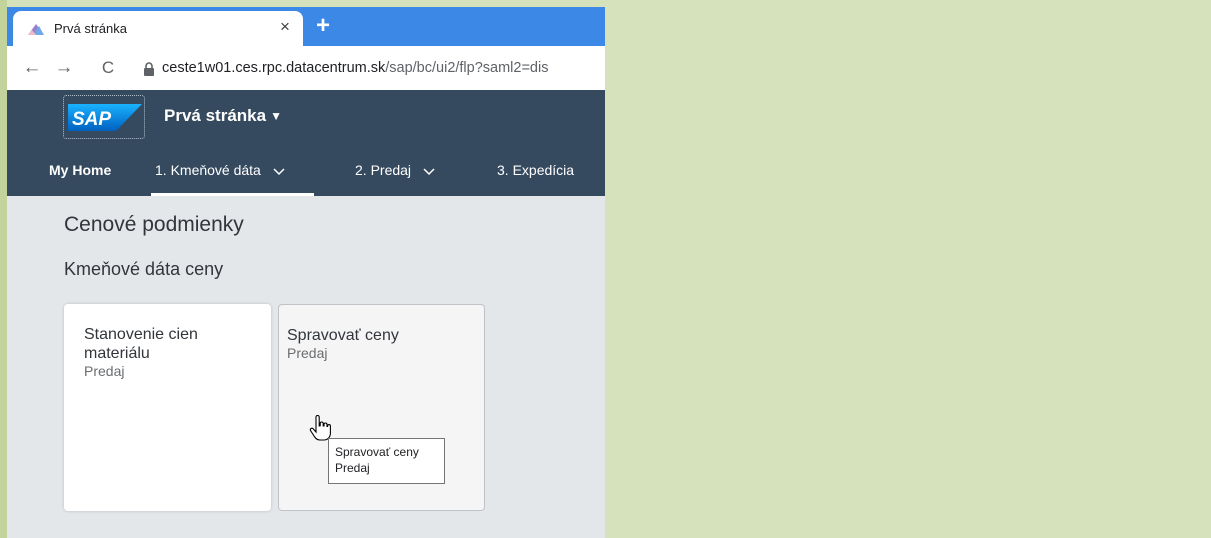 Image resolution: width=1211 pixels, height=538 pixels. I want to click on browser-tab: Prvá stránka ×, so click(158, 28).